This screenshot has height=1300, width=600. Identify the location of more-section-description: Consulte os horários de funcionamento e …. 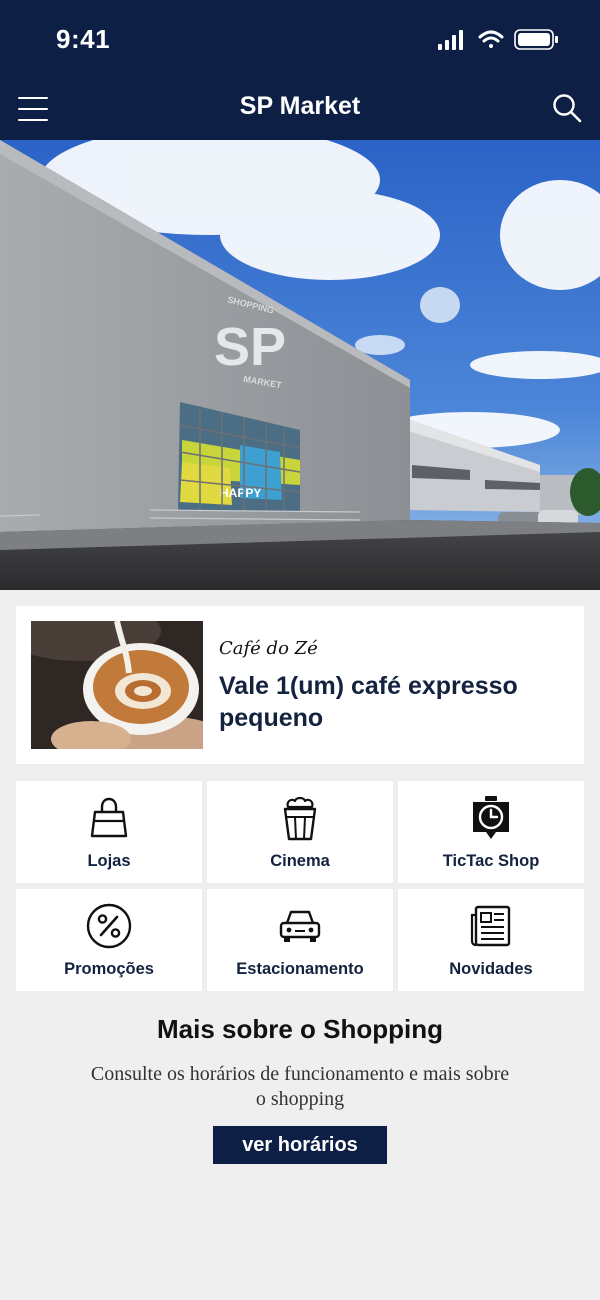
(300, 1086).